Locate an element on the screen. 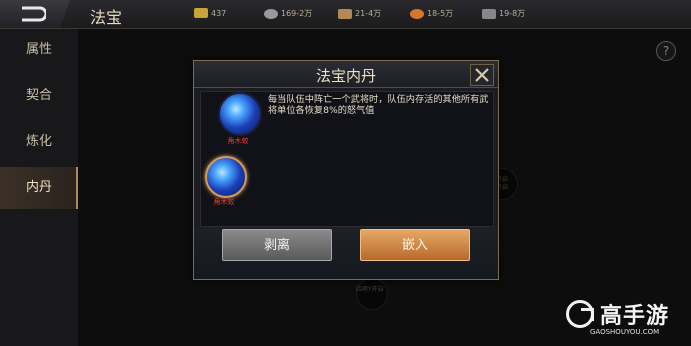 Image resolution: width=691 pixels, height=346 pixels. dialog-header: 法宝内丹 is located at coordinates (346, 74).